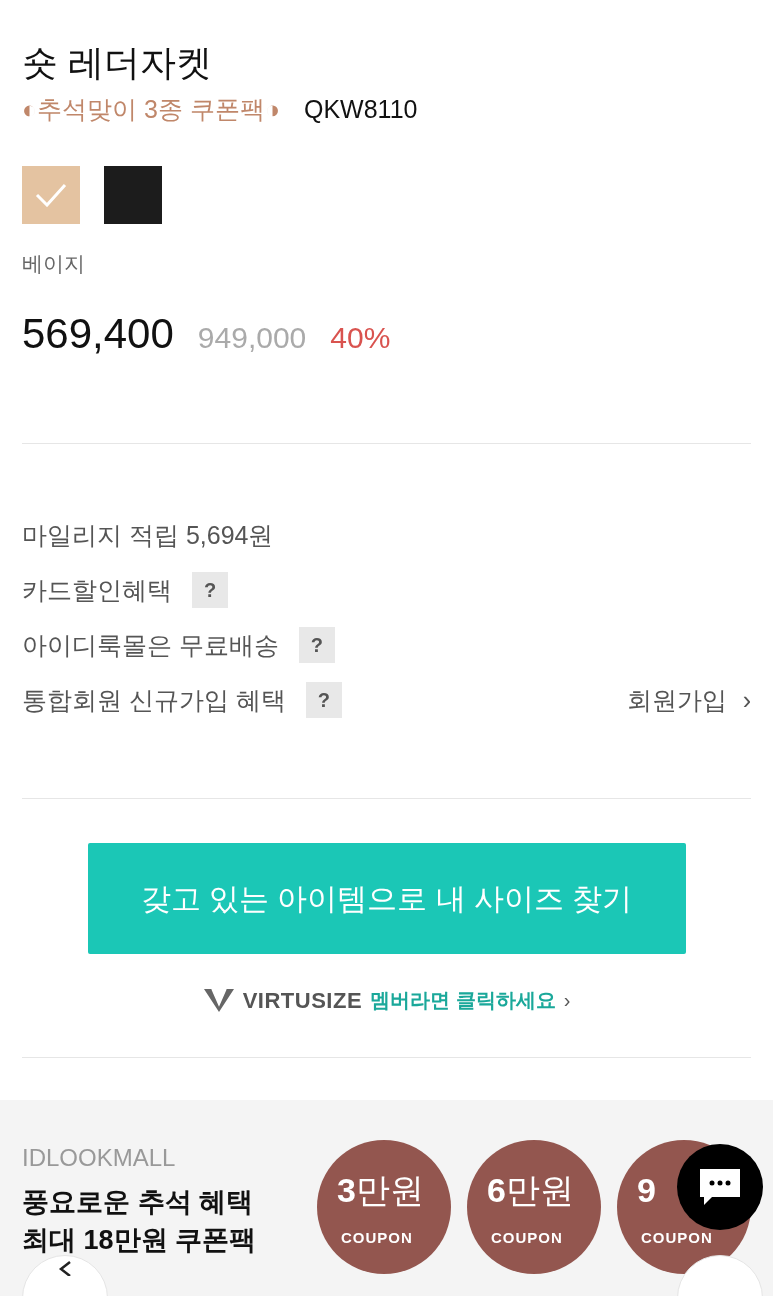  What do you see at coordinates (99, 1157) in the screenshot?
I see `brand-name: IDLOOKMALL` at bounding box center [99, 1157].